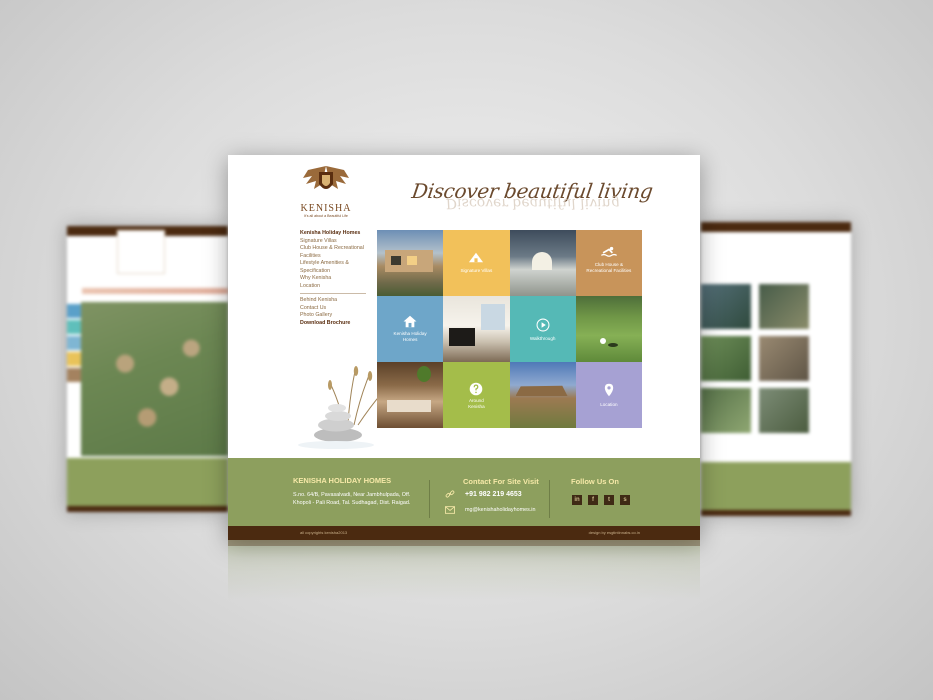  Describe the element at coordinates (593, 500) in the screenshot. I see `facebook-icon: f` at that location.